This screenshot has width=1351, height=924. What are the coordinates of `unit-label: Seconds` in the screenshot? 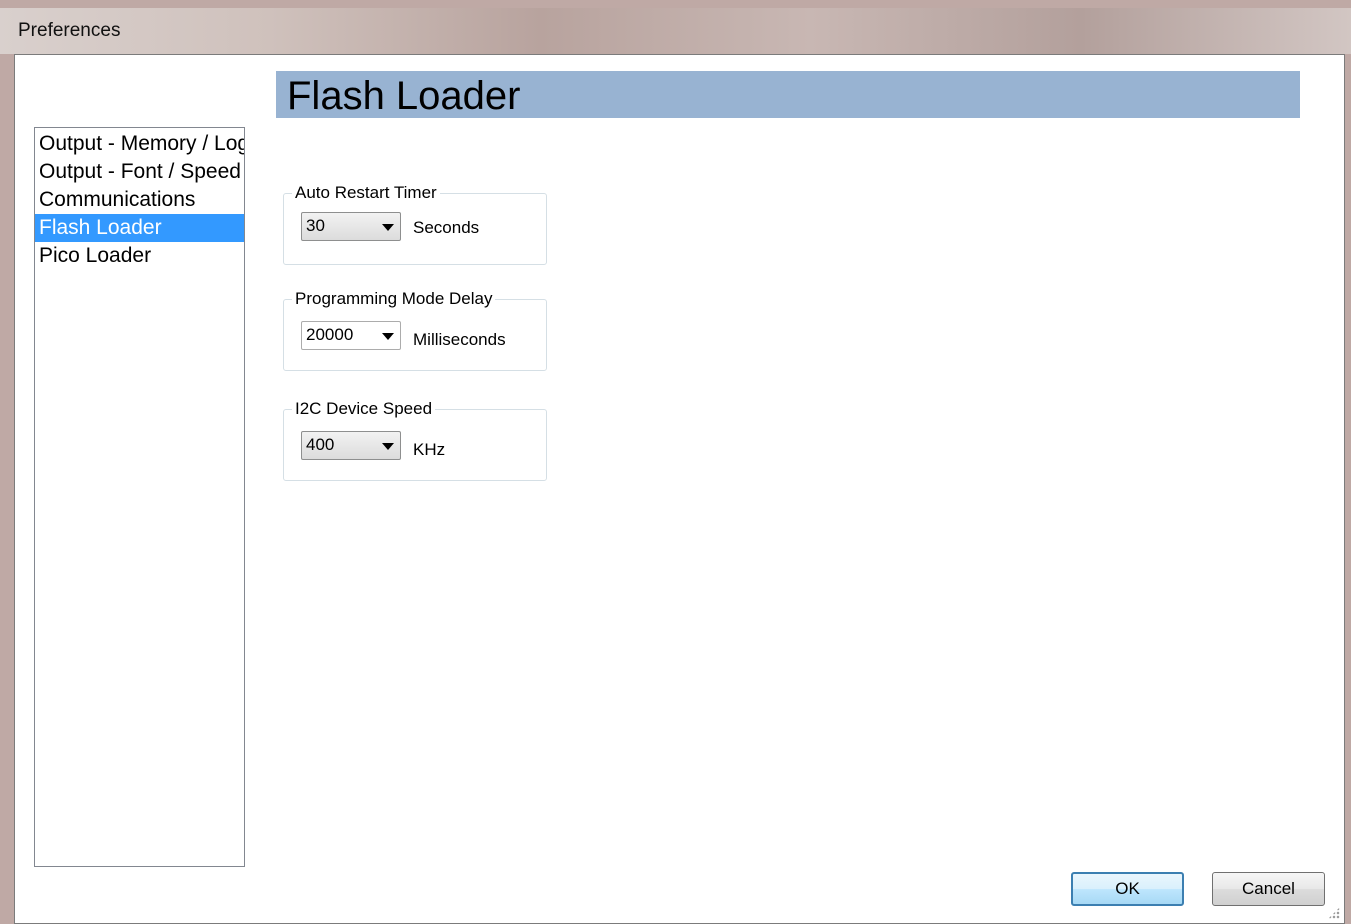 It's located at (446, 227).